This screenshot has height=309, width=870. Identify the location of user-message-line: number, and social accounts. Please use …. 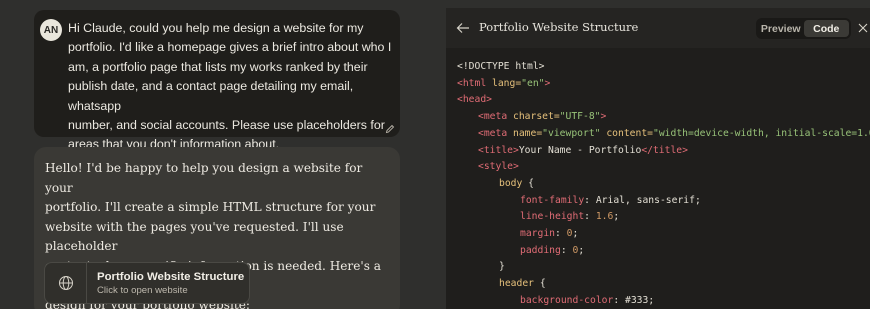
(226, 125).